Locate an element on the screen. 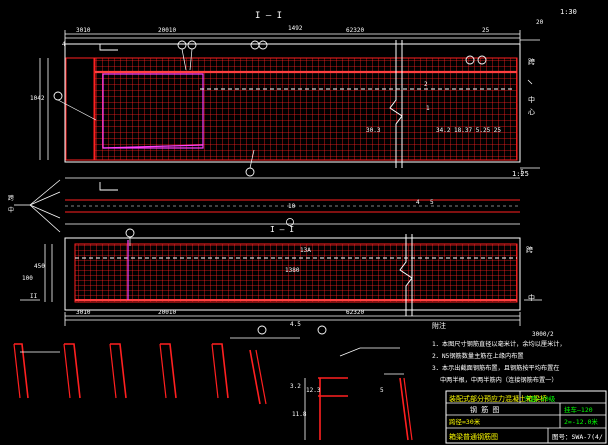 The image size is (608, 445). side-dim-top-height: 1042 is located at coordinates (37, 98).